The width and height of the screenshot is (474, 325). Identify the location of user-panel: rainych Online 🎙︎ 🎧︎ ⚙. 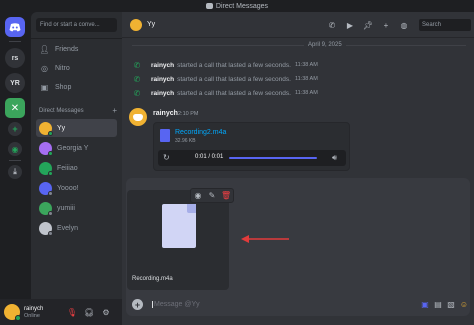
(61, 312).